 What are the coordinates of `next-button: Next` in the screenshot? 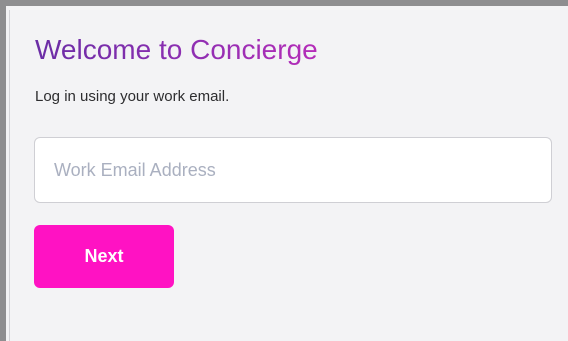 It's located at (104, 256).